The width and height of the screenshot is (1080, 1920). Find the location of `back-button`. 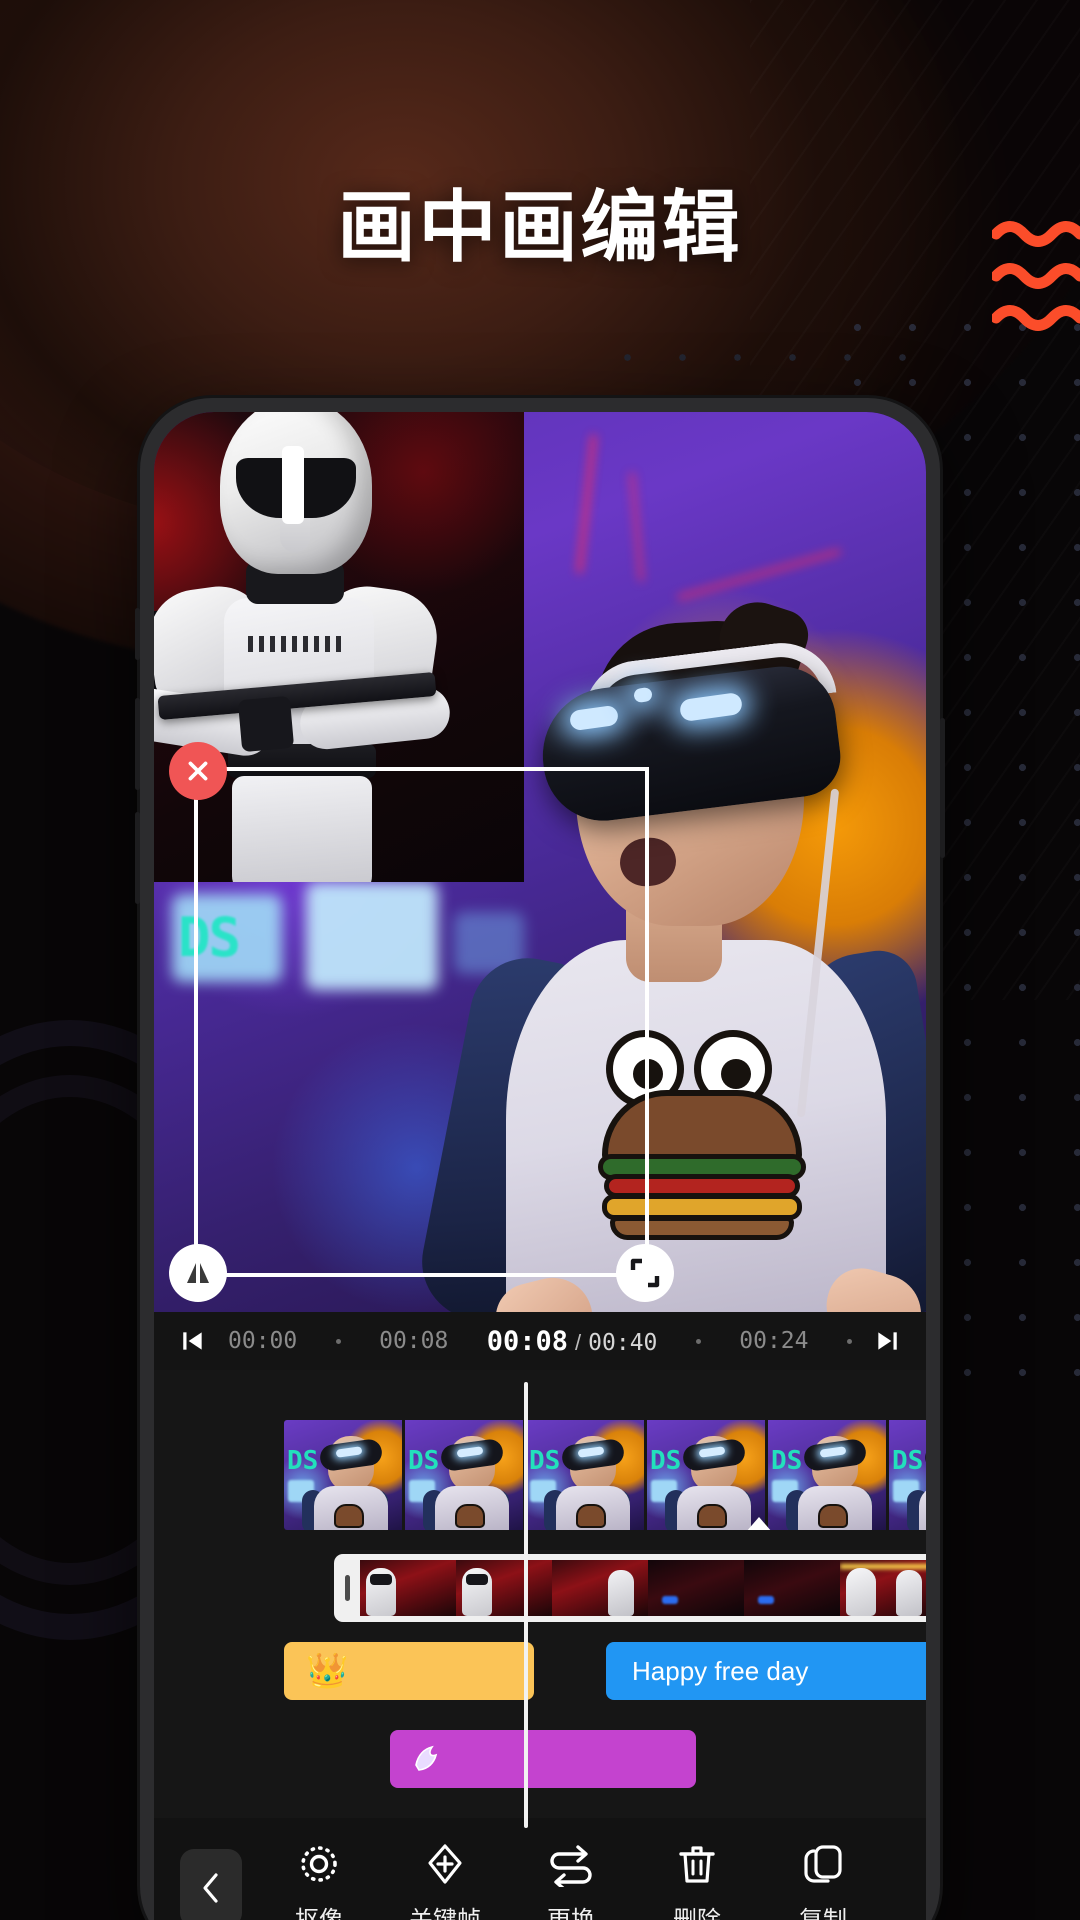

back-button is located at coordinates (211, 1884).